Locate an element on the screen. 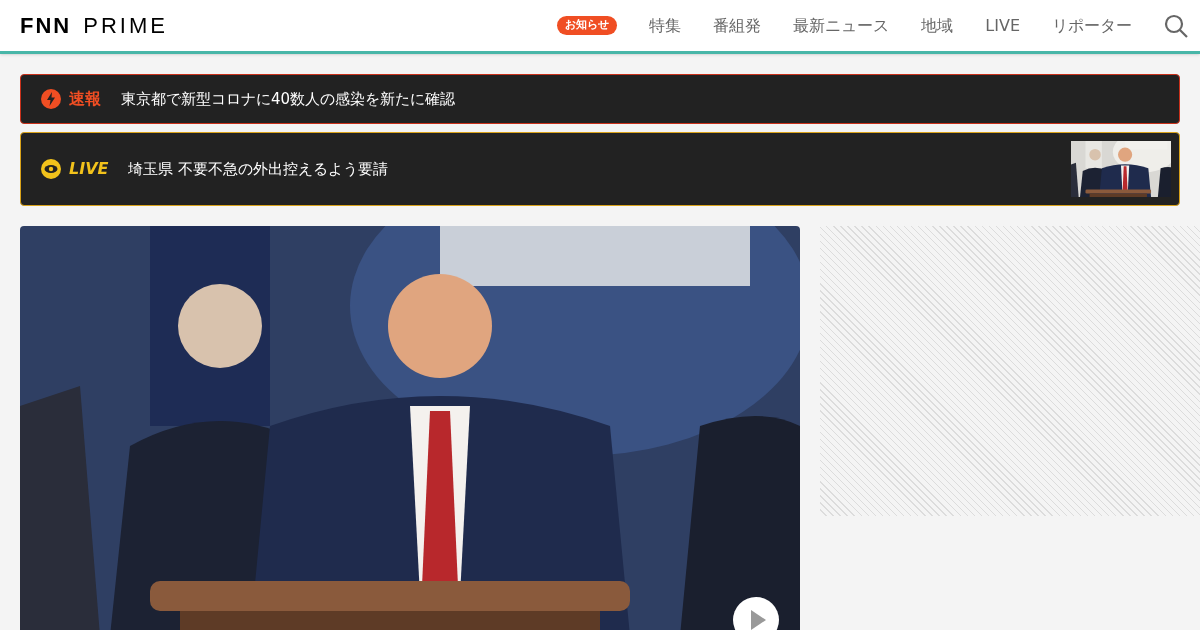  nav-link: LIVE is located at coordinates (1002, 25).